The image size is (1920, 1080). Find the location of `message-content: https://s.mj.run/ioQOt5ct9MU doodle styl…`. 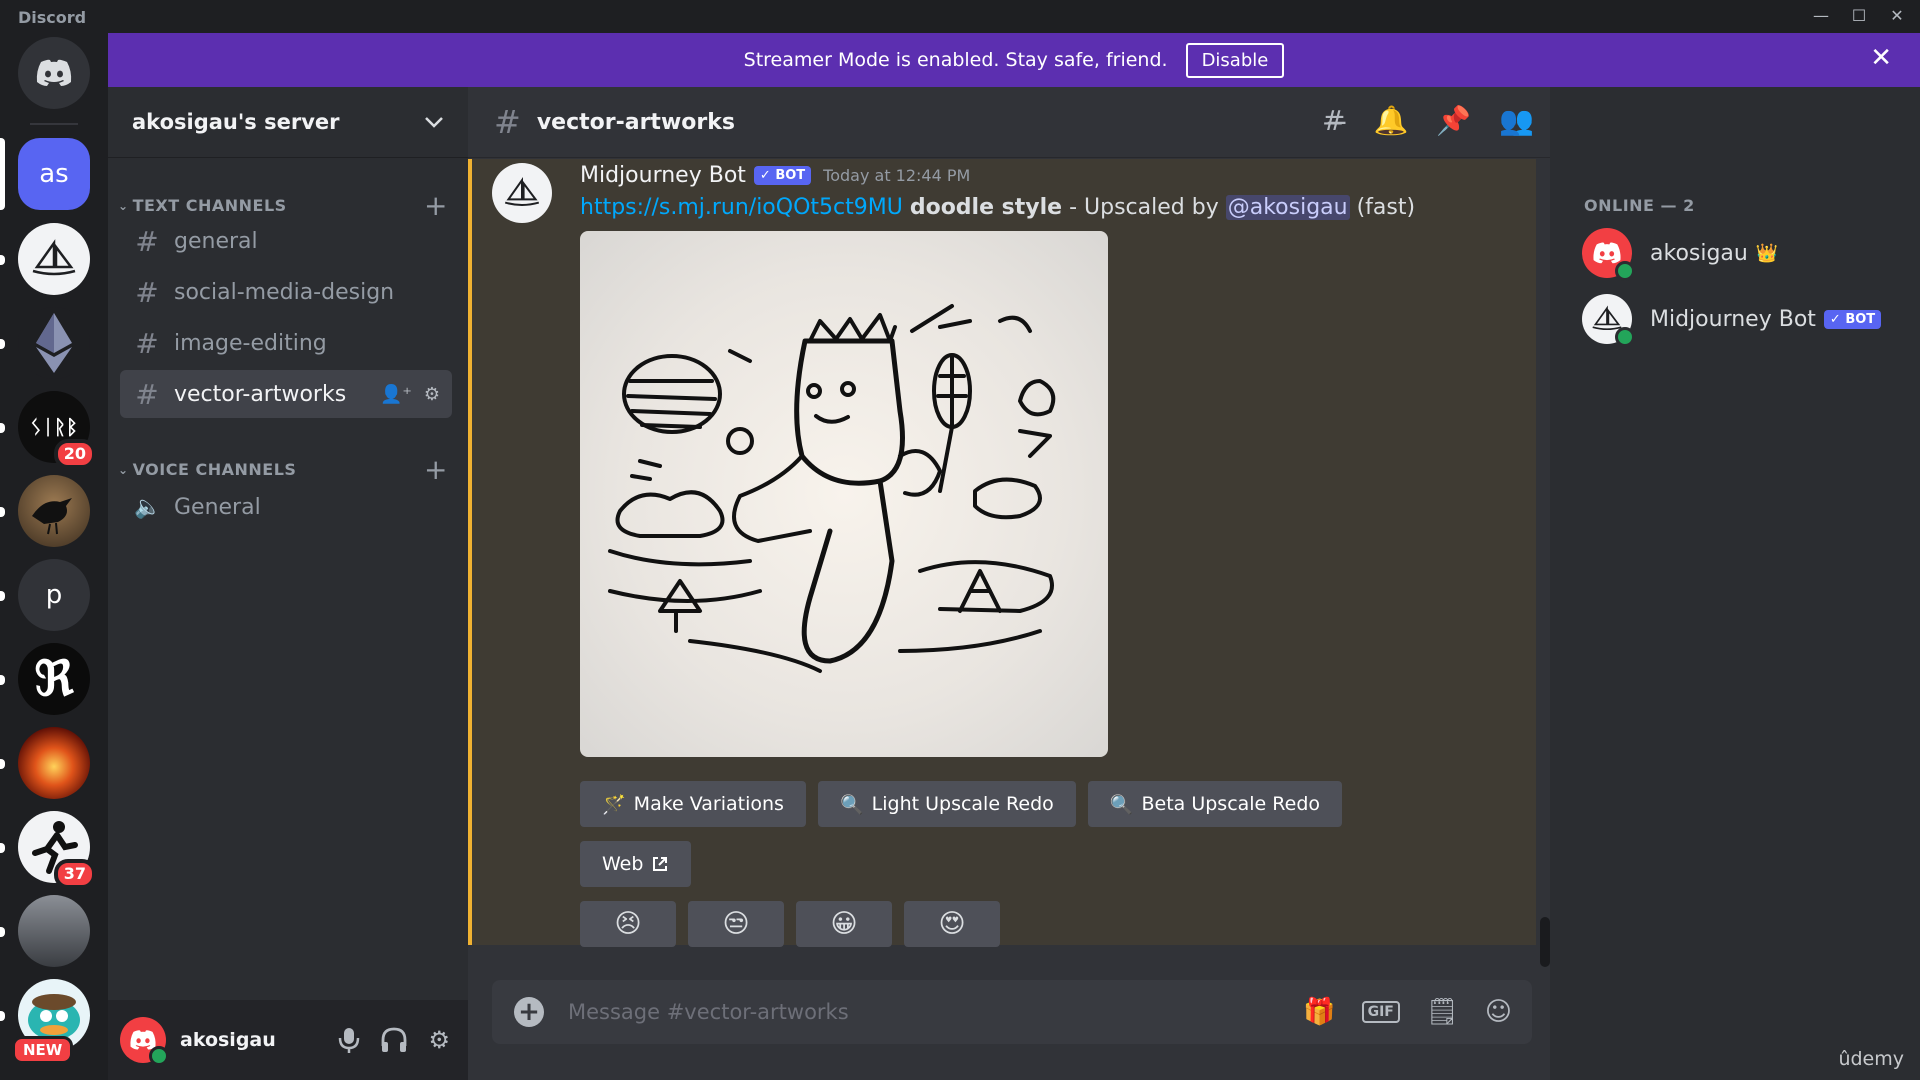

message-content: https://s.mj.run/ioQOt5ct9MU doodle styl… is located at coordinates (997, 207).